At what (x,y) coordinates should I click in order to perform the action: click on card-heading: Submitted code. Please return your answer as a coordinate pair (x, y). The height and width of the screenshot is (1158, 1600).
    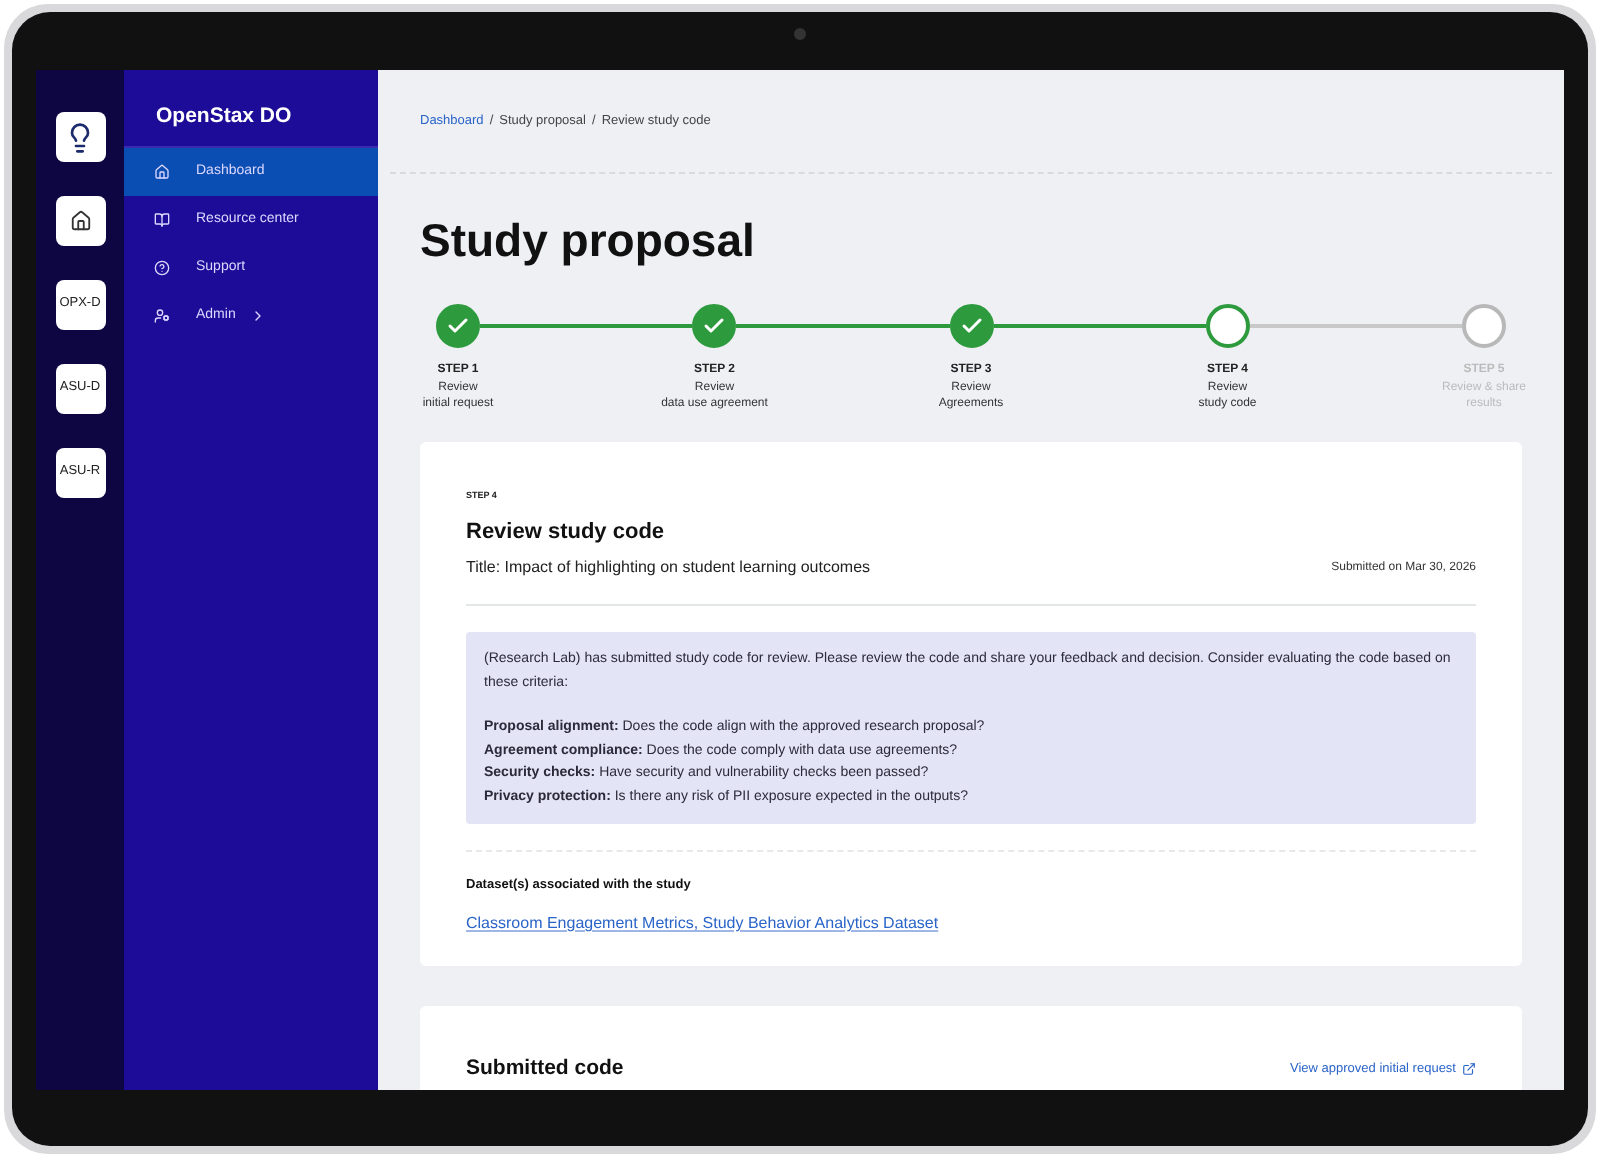
    Looking at the image, I should click on (545, 1069).